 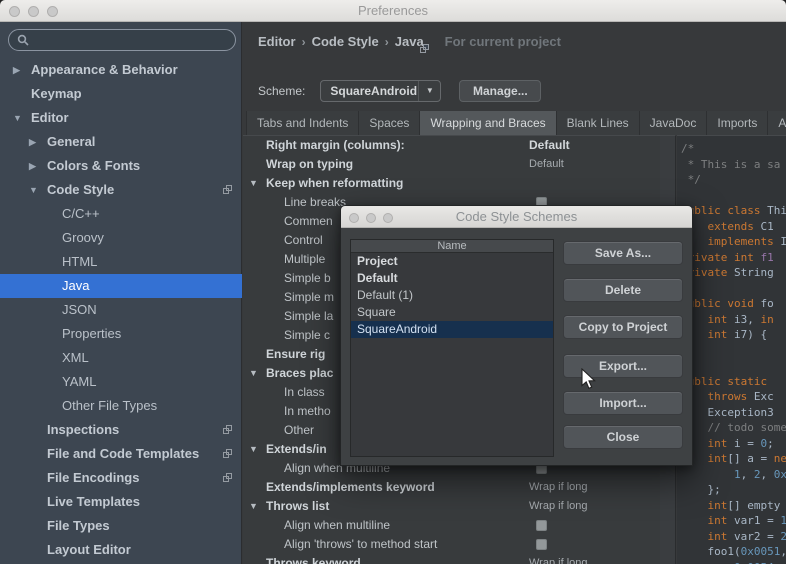 What do you see at coordinates (451, 525) in the screenshot?
I see `setting-row: Align when multiline` at bounding box center [451, 525].